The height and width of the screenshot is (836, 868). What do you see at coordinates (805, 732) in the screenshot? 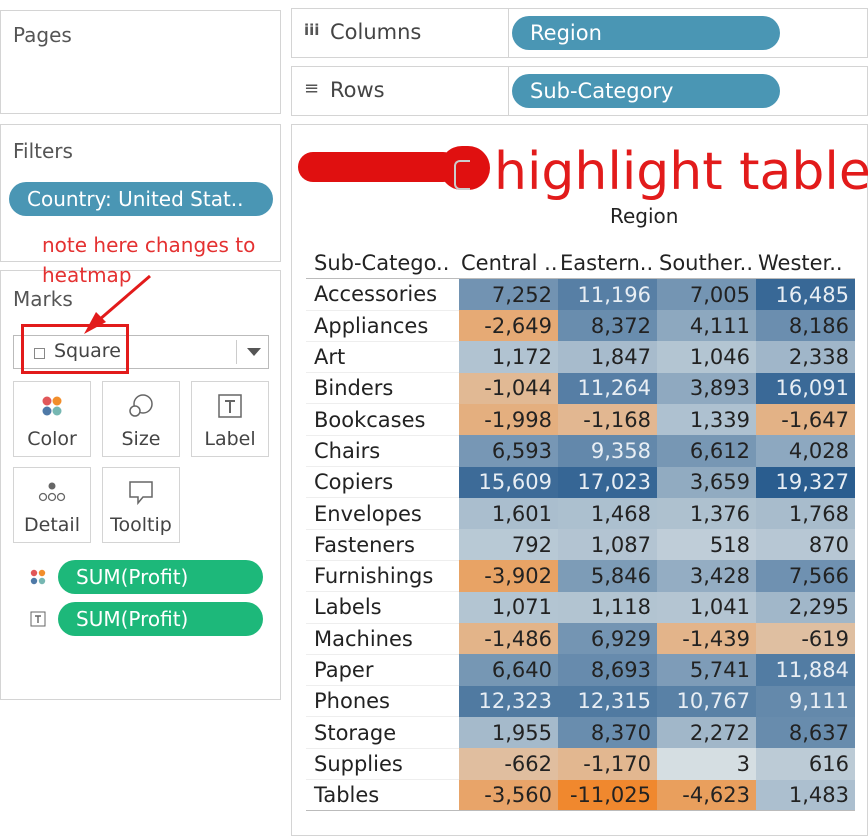
I see `heatmap-cell: 8,637` at bounding box center [805, 732].